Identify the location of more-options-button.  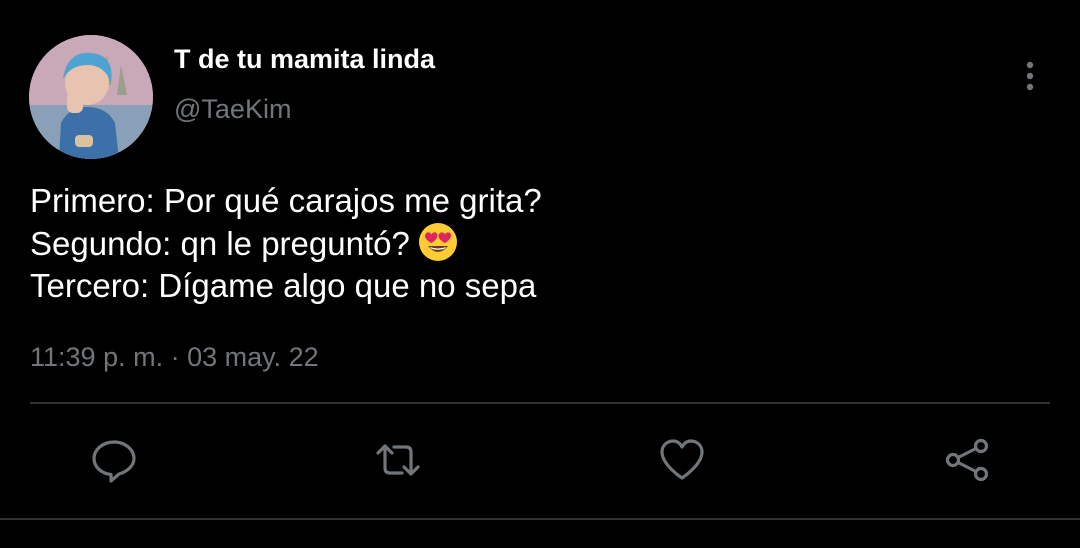
(1030, 76).